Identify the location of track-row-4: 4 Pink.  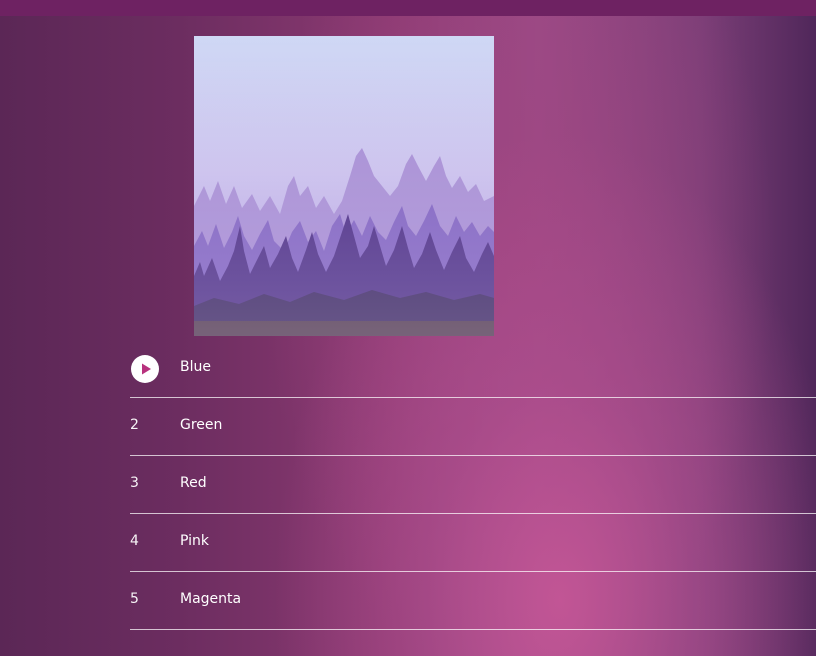
(473, 543).